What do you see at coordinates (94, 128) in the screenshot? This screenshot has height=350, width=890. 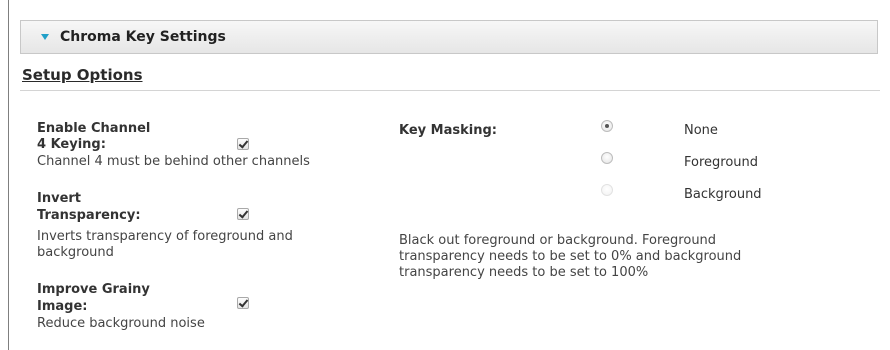 I see `enable-channel4-label-line1: Enable Channel` at bounding box center [94, 128].